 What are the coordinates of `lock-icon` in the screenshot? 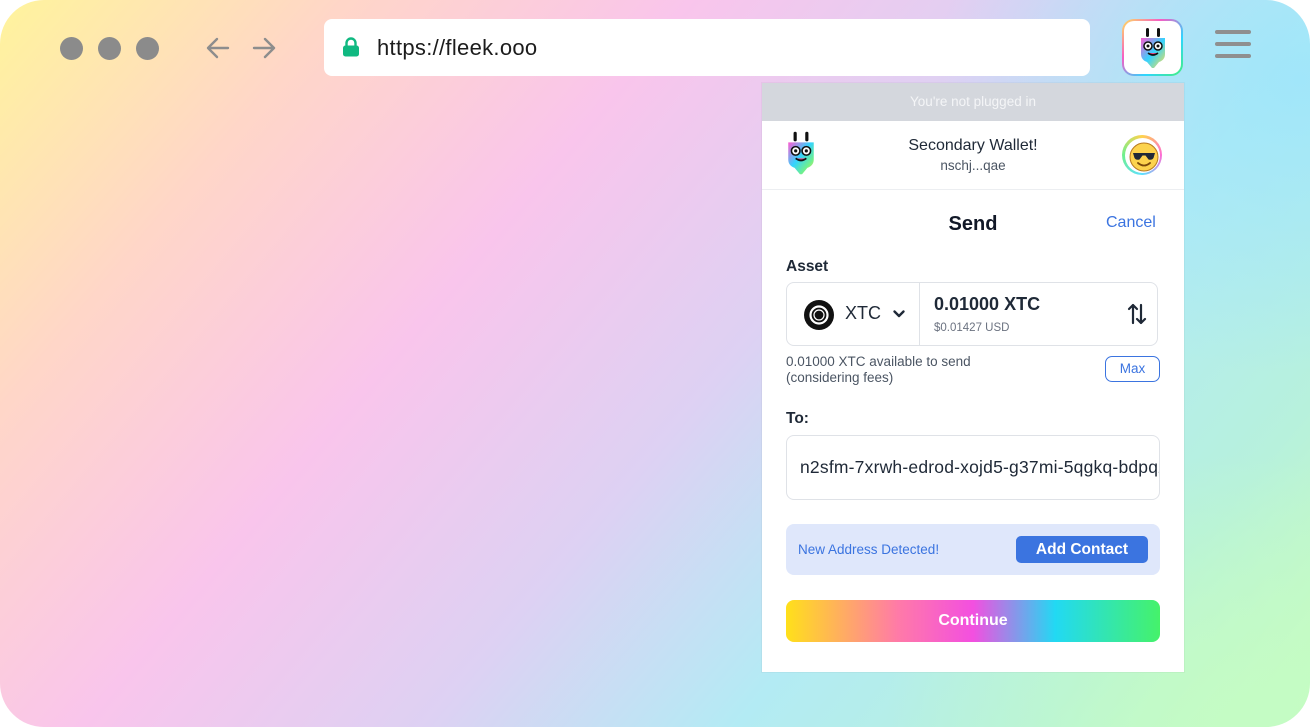 It's located at (351, 49).